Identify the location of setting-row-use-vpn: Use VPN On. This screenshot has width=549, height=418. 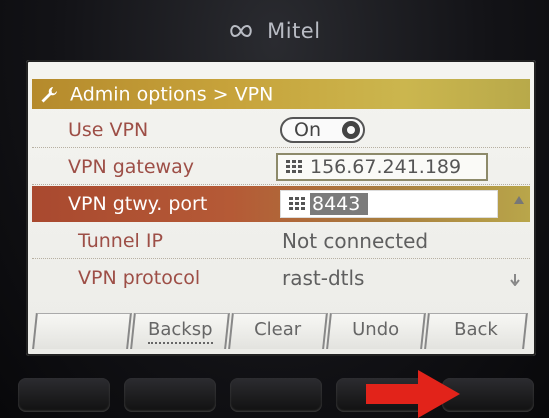
(281, 130).